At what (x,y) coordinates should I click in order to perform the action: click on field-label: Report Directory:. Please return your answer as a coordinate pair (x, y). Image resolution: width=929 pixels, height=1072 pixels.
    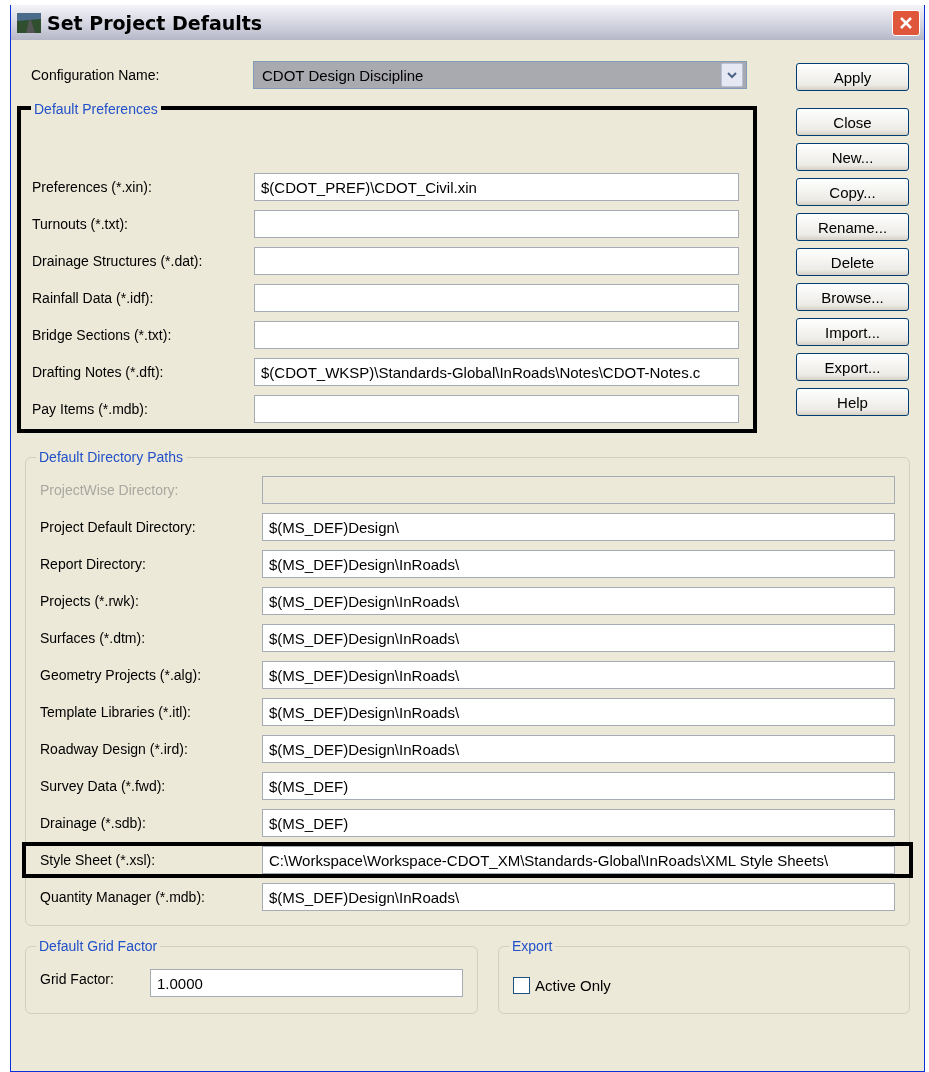
    Looking at the image, I should click on (93, 564).